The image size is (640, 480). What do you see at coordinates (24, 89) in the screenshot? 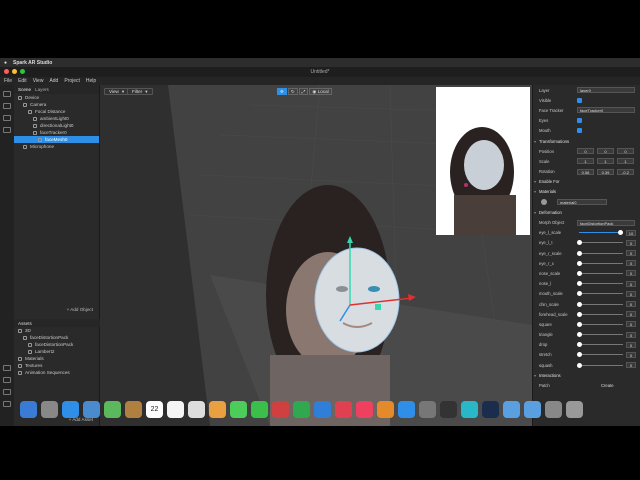
I see `tab-scene: Scene` at bounding box center [24, 89].